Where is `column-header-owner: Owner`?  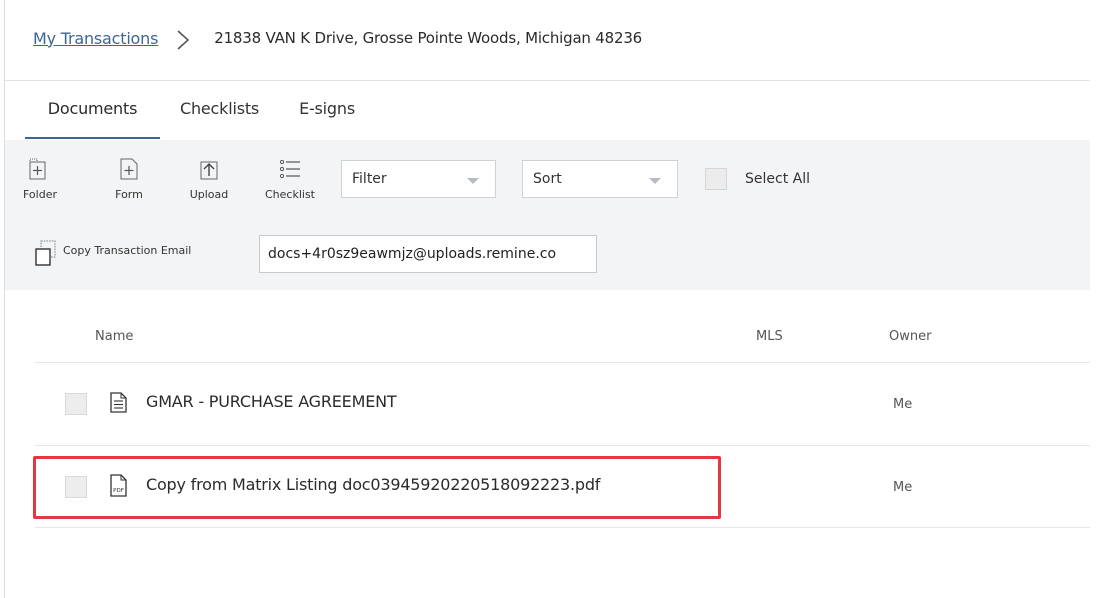 column-header-owner: Owner is located at coordinates (910, 336).